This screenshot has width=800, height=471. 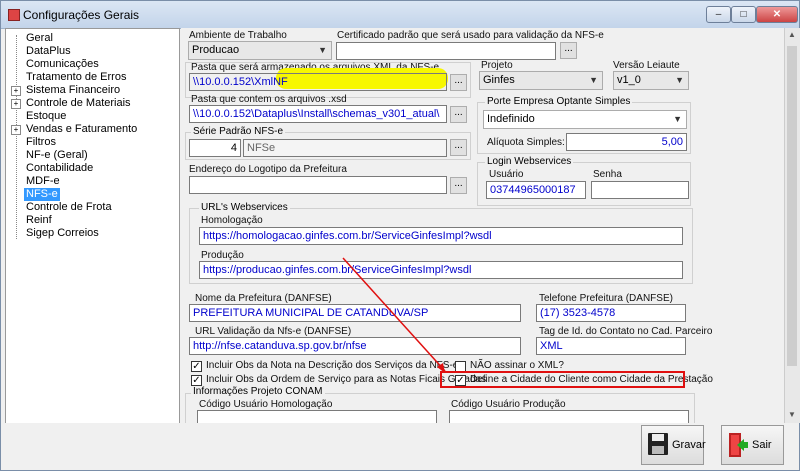 I want to click on tree-item: NF-e (Geral), so click(x=57, y=155).